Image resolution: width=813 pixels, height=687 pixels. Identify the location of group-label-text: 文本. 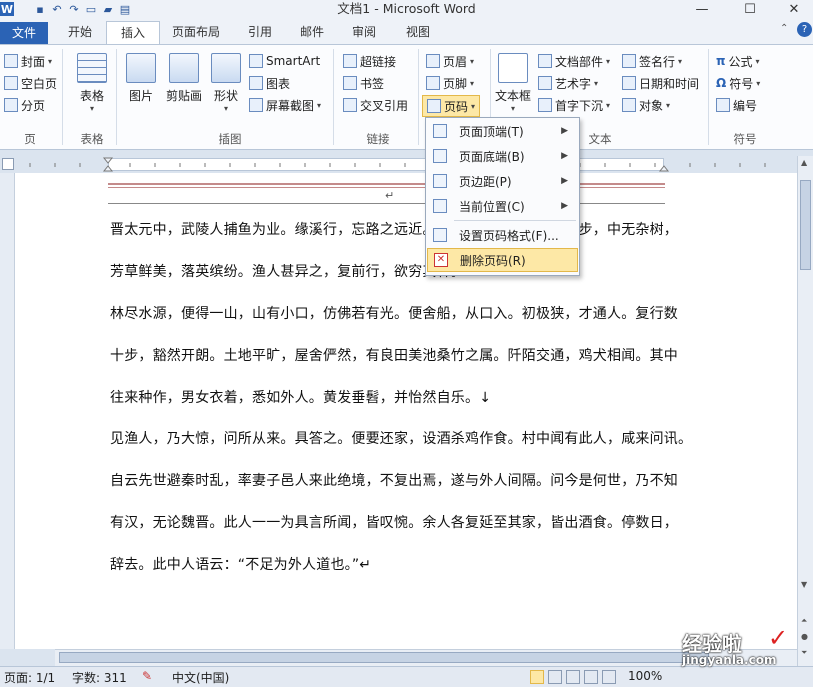
(600, 139).